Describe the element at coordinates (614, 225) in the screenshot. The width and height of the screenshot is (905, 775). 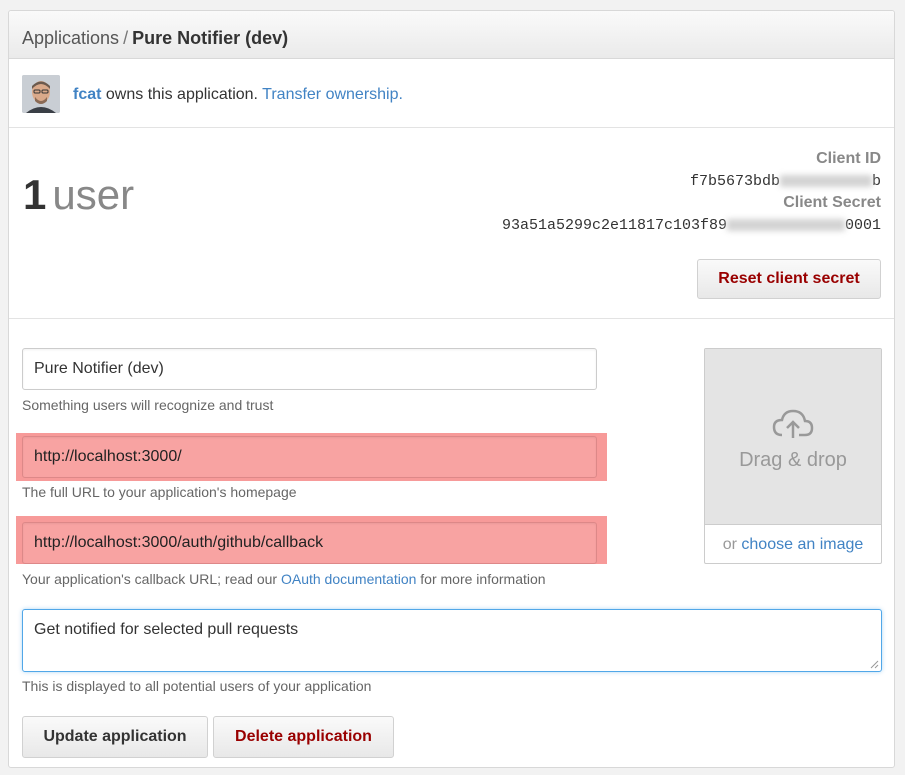
I see `client-secret-text: 93a51a5299c2e11817c103f89` at that location.